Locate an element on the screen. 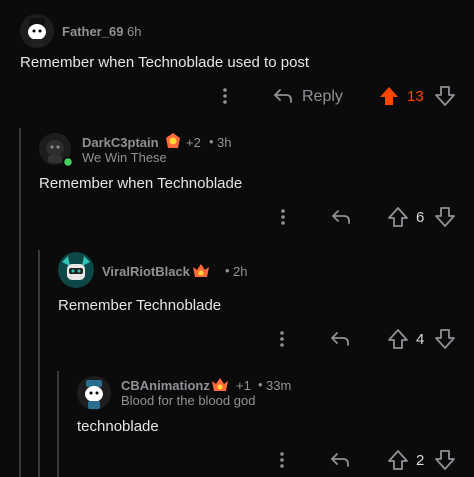 The height and width of the screenshot is (477, 474). comment-username: ViralRiotBlack is located at coordinates (146, 271).